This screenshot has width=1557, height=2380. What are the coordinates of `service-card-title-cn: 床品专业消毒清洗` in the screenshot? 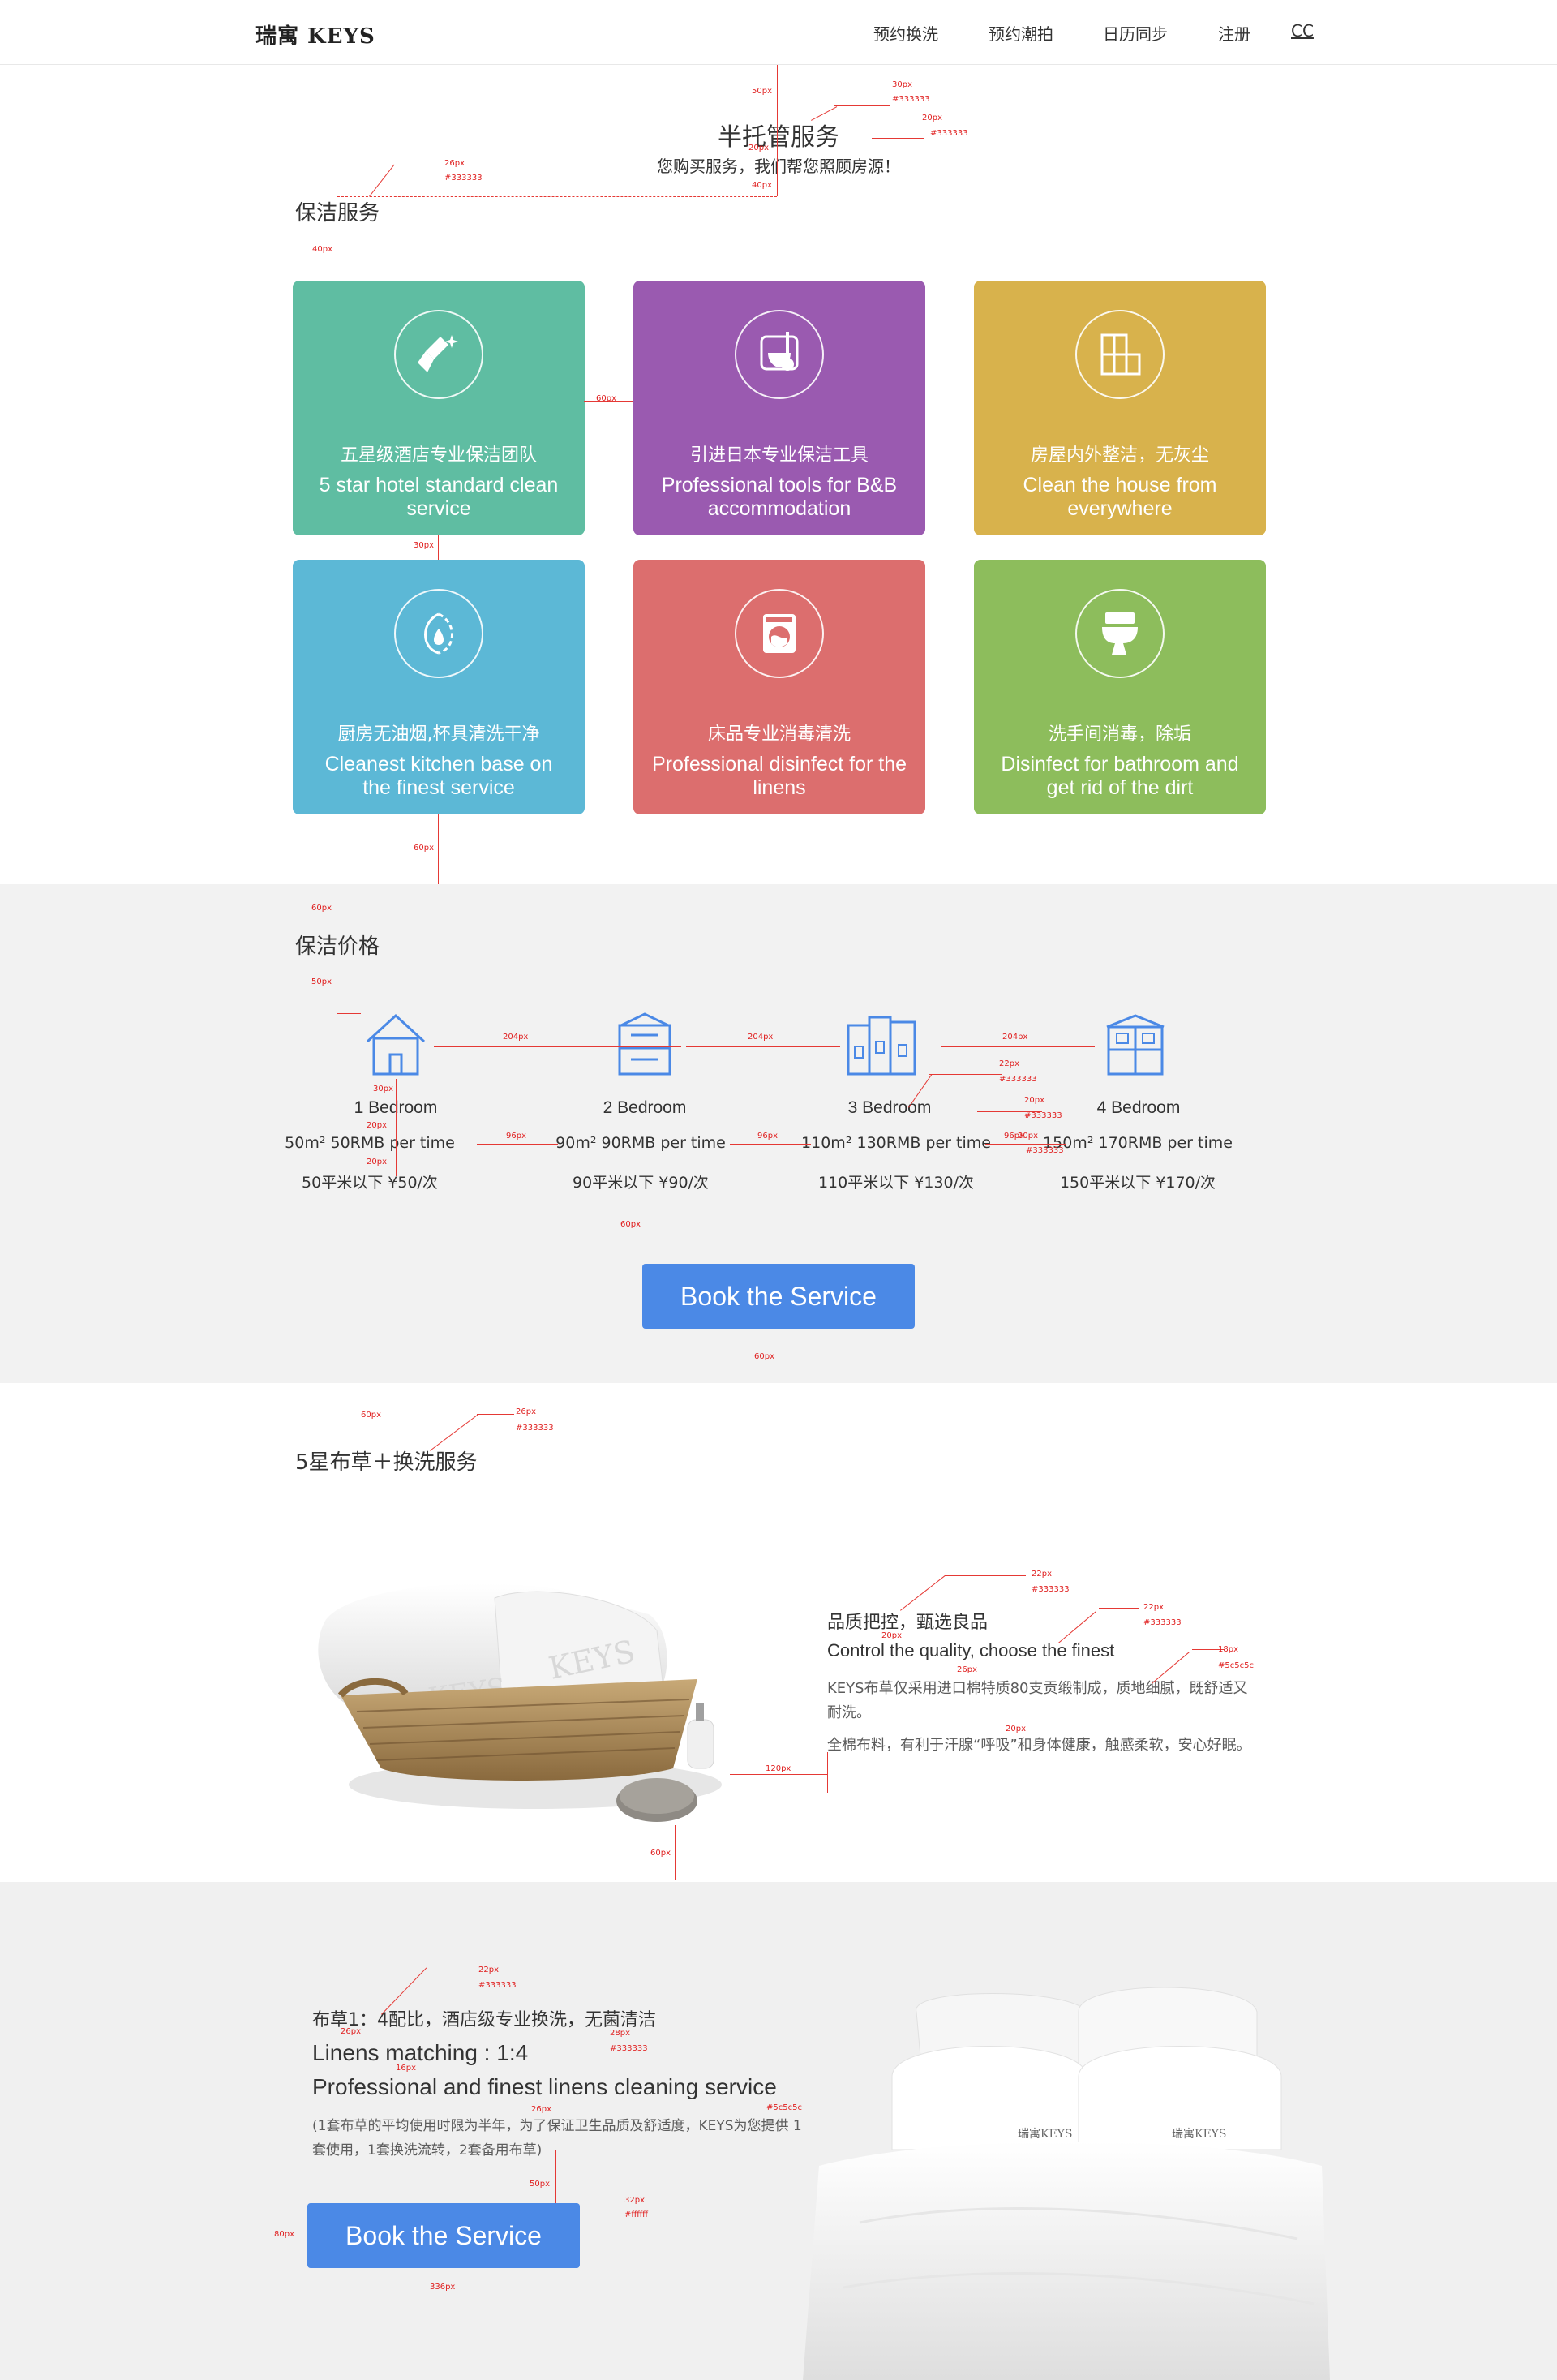 It's located at (779, 735).